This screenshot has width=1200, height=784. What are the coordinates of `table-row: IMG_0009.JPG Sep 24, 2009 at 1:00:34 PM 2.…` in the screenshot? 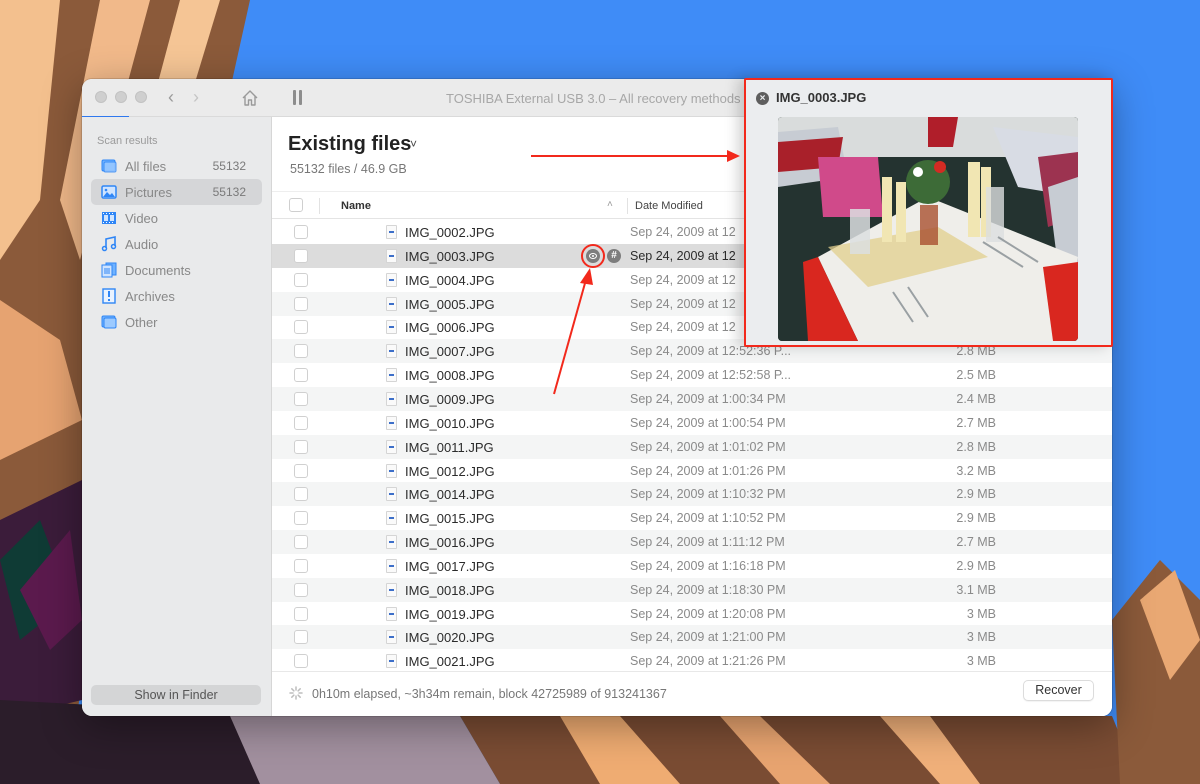 It's located at (692, 398).